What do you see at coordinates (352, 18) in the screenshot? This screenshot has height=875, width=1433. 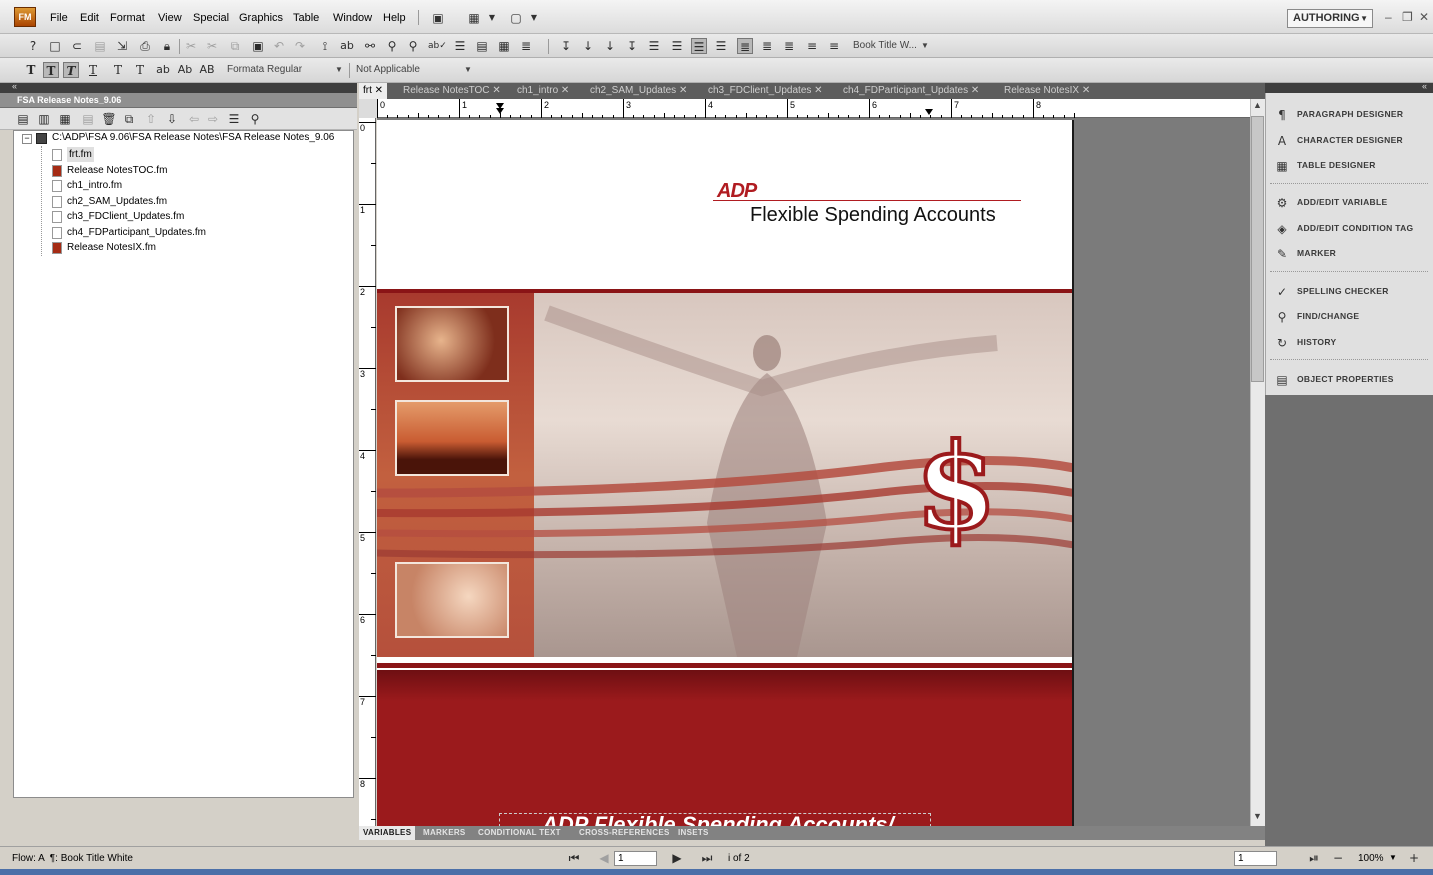 I see `menu-window: Window` at bounding box center [352, 18].